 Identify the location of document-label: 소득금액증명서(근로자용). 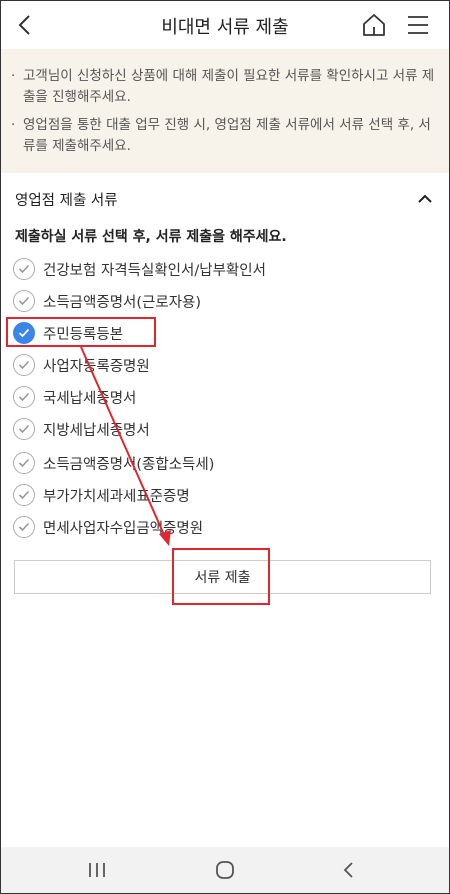
(122, 302).